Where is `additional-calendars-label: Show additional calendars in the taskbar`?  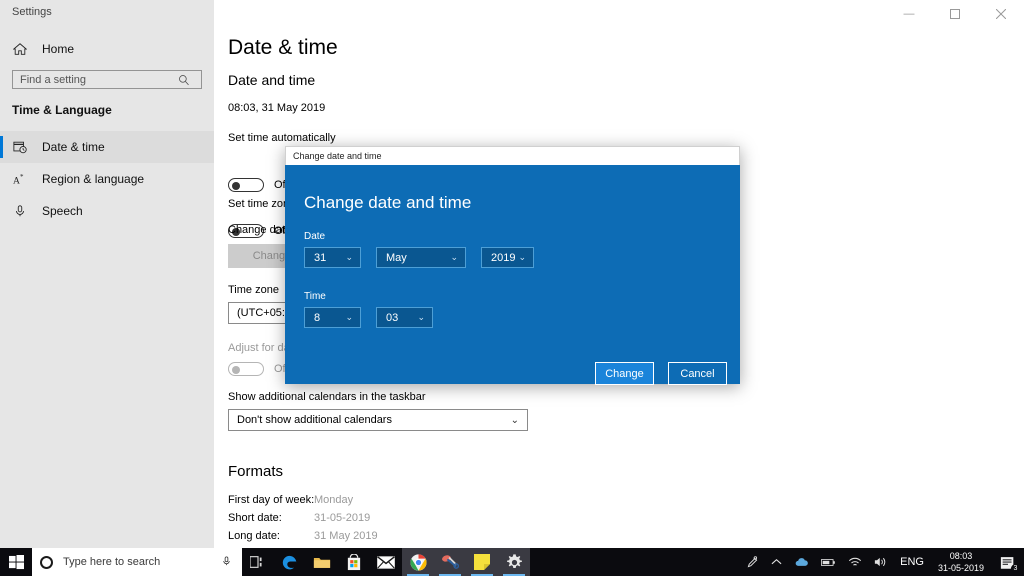 additional-calendars-label: Show additional calendars in the taskbar is located at coordinates (327, 397).